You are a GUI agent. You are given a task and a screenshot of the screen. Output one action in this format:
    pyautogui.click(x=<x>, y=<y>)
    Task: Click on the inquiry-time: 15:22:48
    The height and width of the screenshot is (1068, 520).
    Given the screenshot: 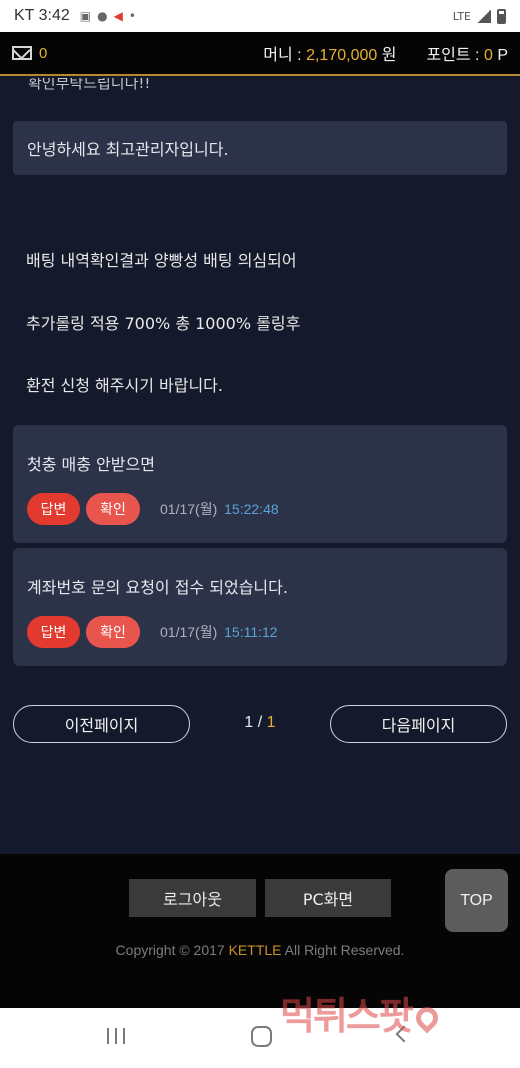 What is the action you would take?
    pyautogui.click(x=251, y=509)
    